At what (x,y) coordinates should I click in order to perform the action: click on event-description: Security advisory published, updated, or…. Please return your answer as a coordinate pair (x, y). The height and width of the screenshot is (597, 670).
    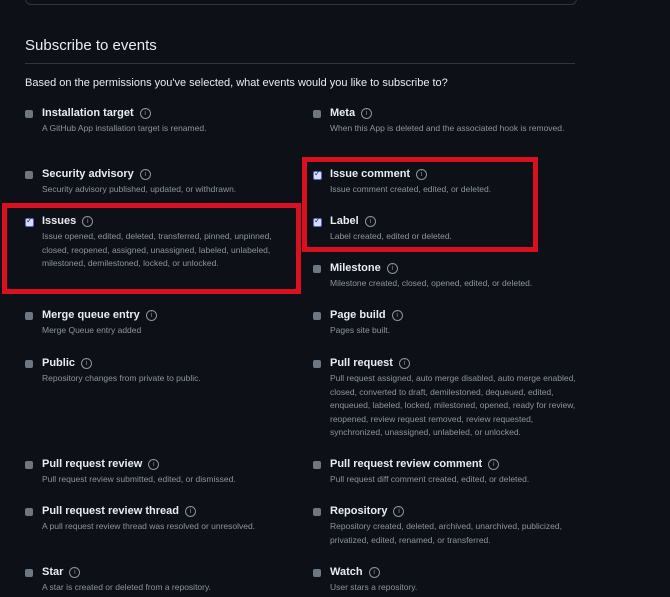
    Looking at the image, I should click on (139, 189).